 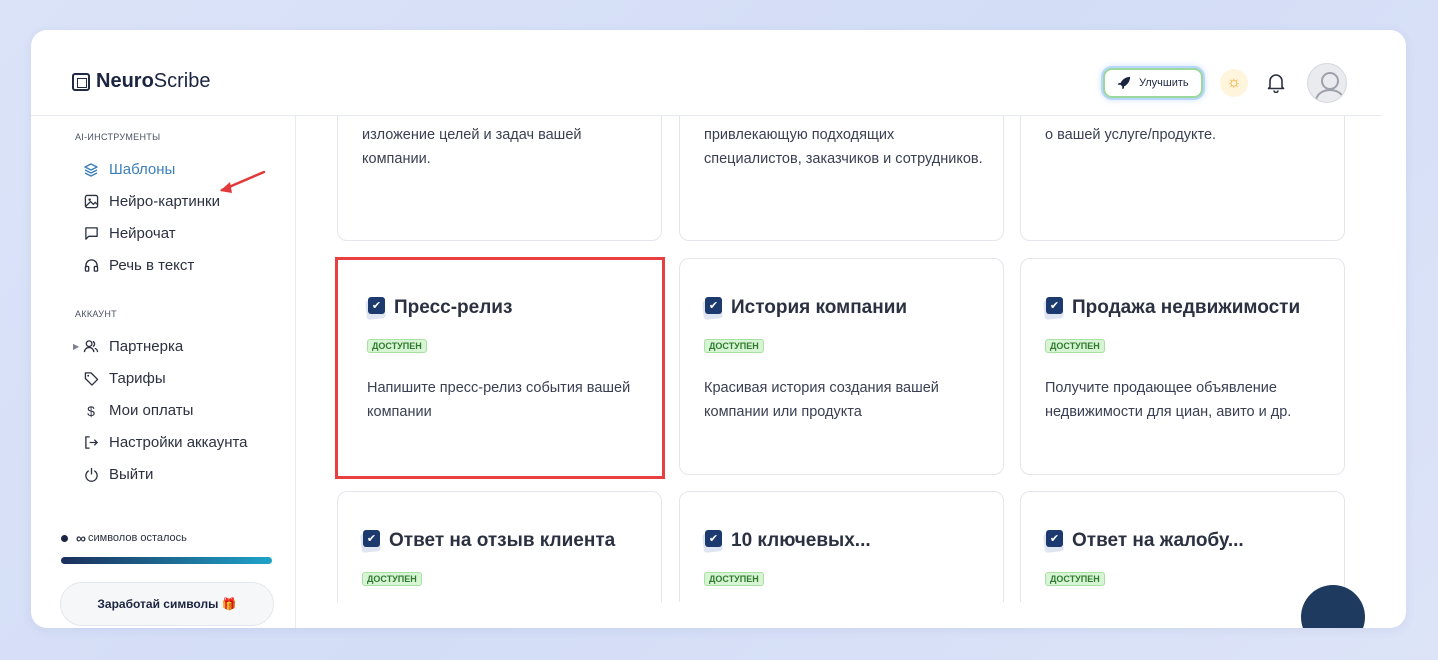 I want to click on image-icon, so click(x=91, y=202).